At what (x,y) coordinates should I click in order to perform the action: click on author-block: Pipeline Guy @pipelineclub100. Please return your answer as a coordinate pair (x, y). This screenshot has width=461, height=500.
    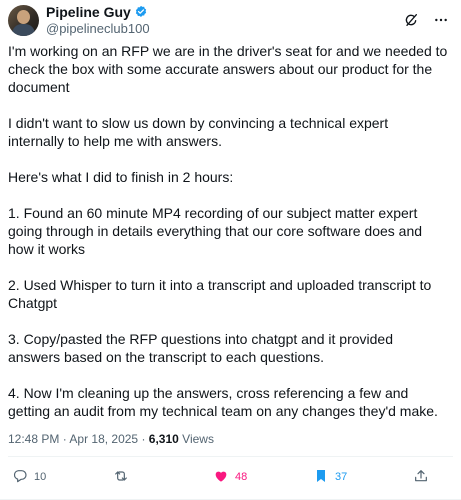
    Looking at the image, I should click on (98, 20).